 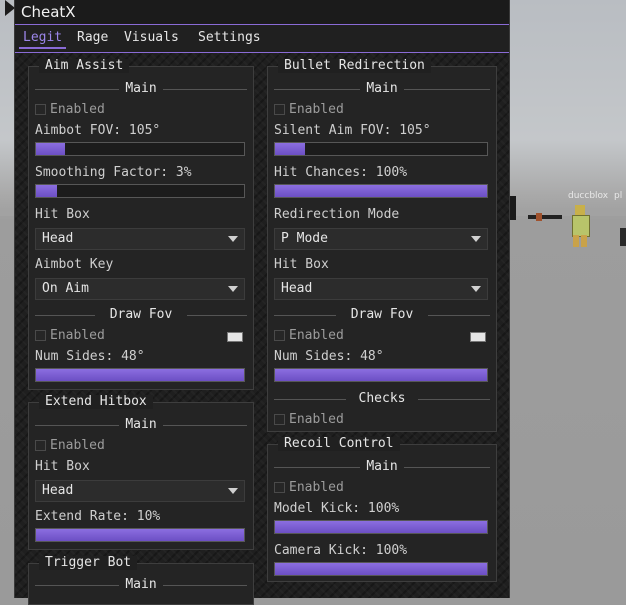 What do you see at coordinates (88, 563) in the screenshot?
I see `group-title: Trigger Bot` at bounding box center [88, 563].